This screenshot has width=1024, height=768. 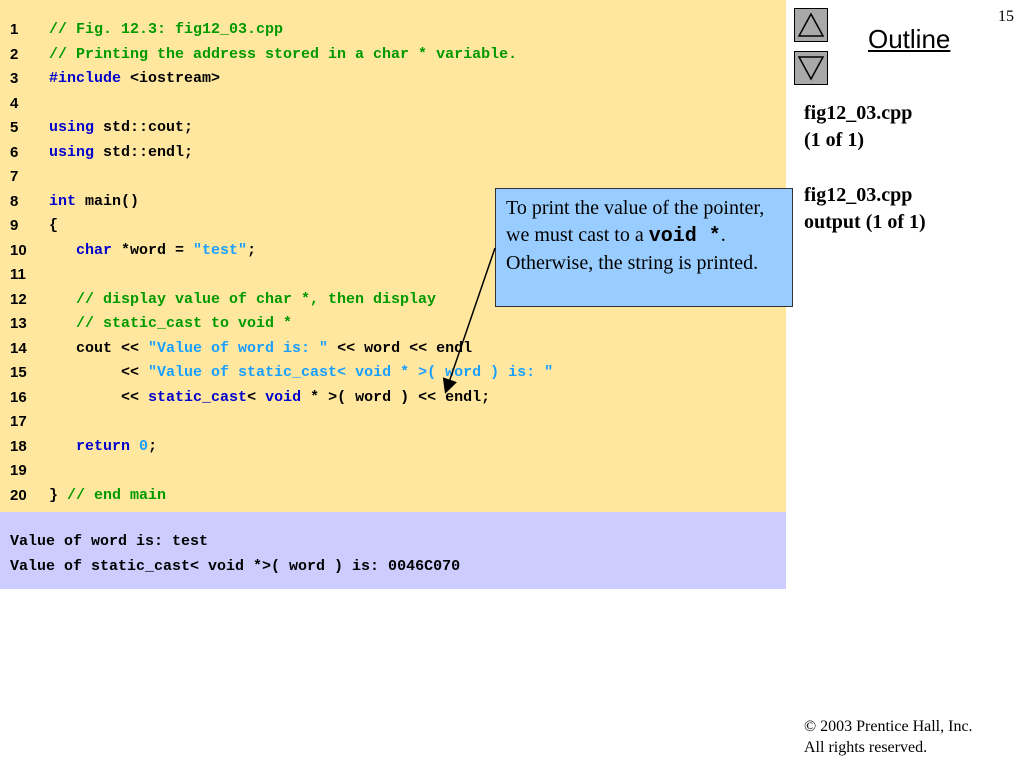 I want to click on copyright-line-1: 2003 Prentice Hall, Inc., so click(x=894, y=726).